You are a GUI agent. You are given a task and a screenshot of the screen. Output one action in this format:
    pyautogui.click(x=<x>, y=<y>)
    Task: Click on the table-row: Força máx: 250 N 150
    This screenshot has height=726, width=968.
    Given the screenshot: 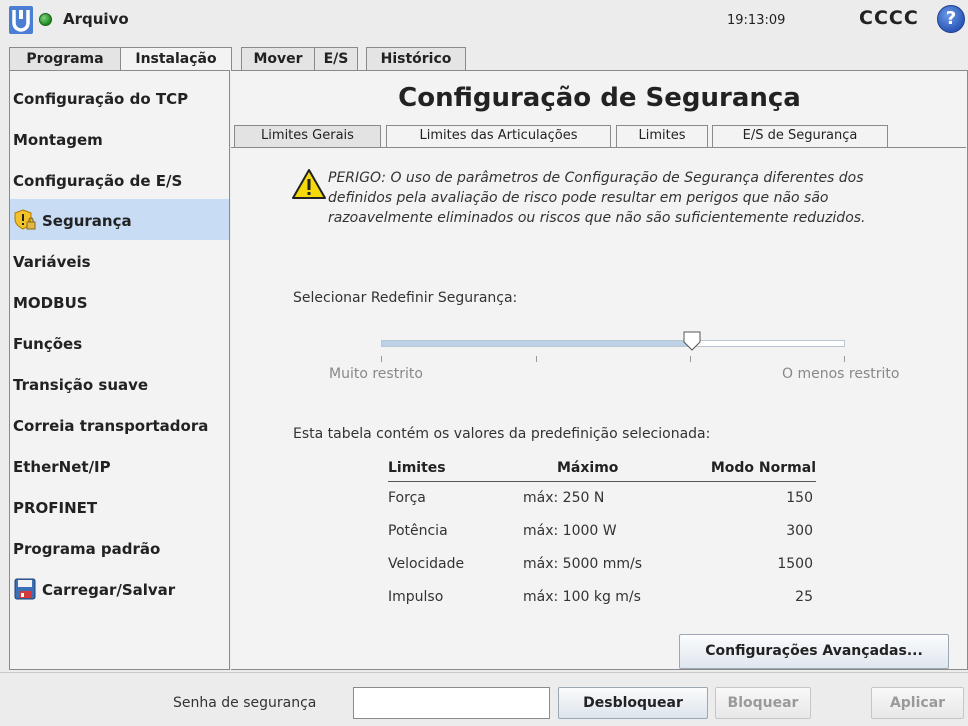 What is the action you would take?
    pyautogui.click(x=602, y=499)
    